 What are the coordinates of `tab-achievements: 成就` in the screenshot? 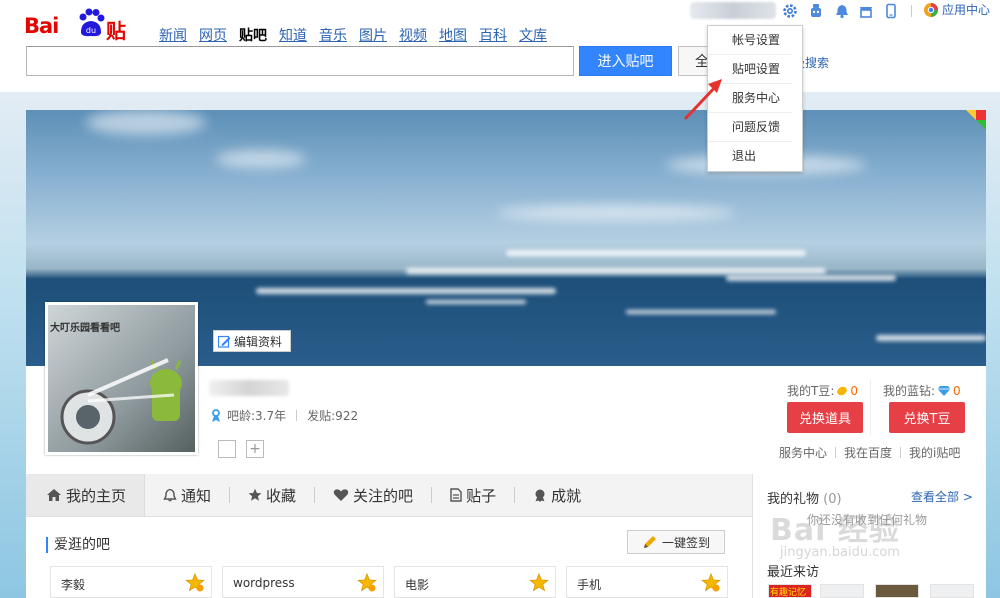 It's located at (557, 495).